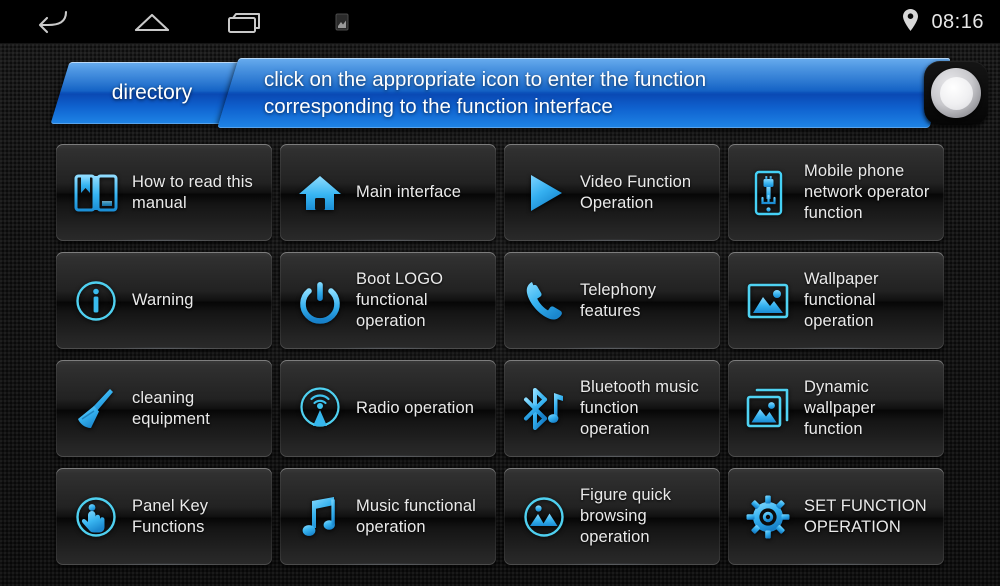 This screenshot has height=586, width=1000. Describe the element at coordinates (409, 192) in the screenshot. I see `tile-label: Main interface` at that location.